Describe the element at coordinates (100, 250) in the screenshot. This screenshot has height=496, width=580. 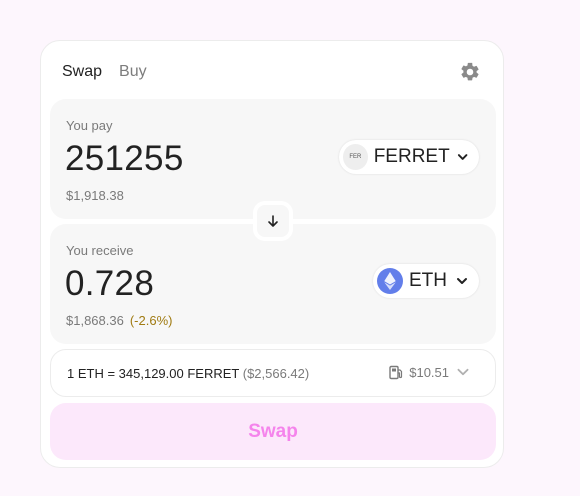
I see `receive-label: You receive` at that location.